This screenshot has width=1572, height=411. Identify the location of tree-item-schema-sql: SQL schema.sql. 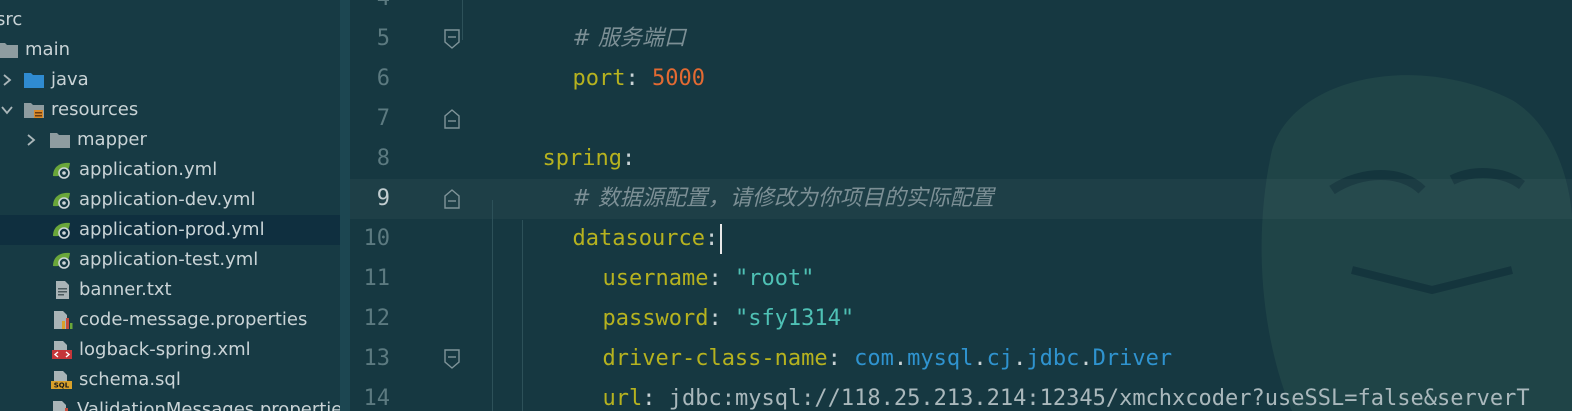
(170, 380).